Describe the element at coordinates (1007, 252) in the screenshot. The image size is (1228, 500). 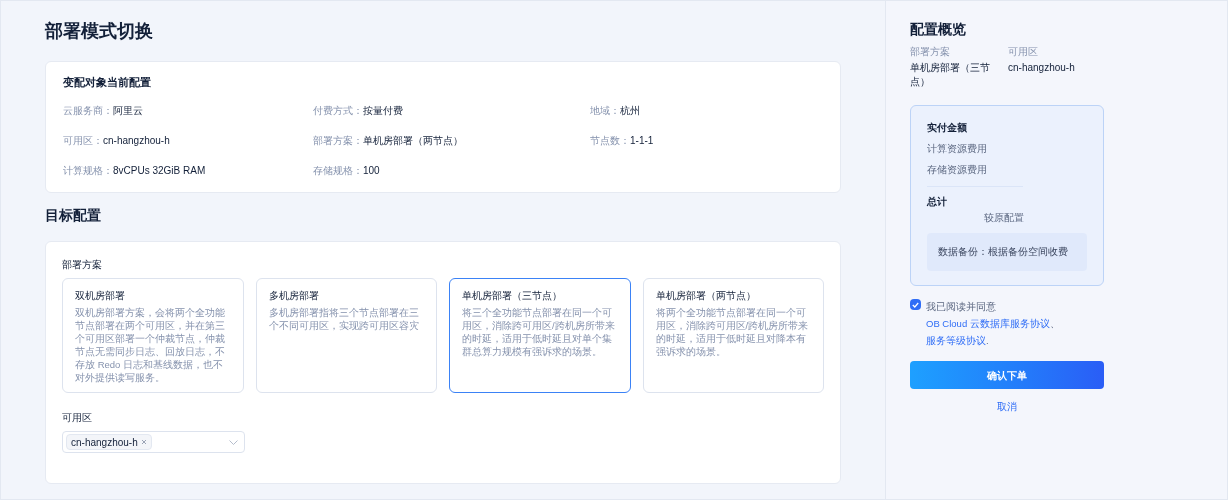
I see `backup-note: 数据备份：根据备份空间收费` at that location.